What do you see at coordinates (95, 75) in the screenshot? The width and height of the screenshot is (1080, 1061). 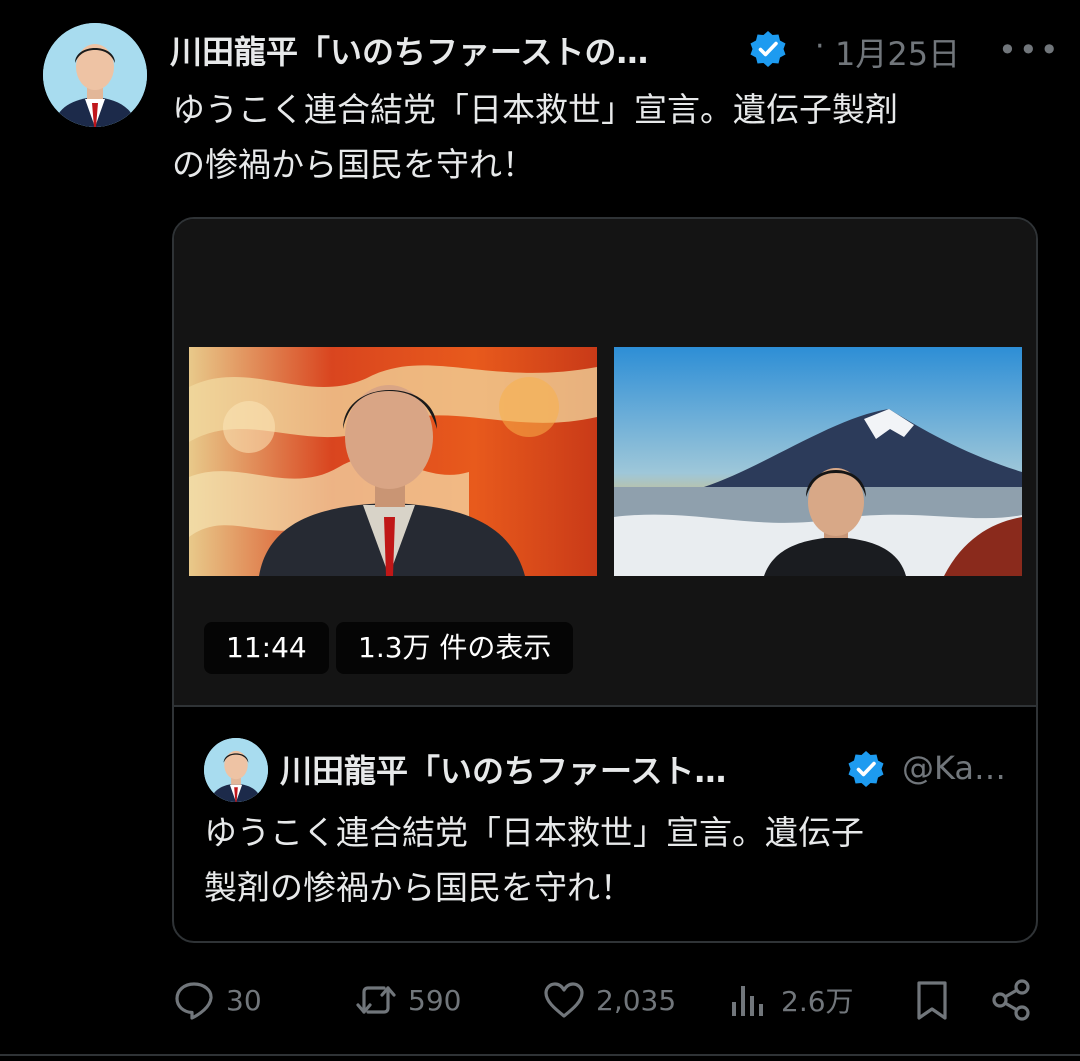 I see `author-avatar` at bounding box center [95, 75].